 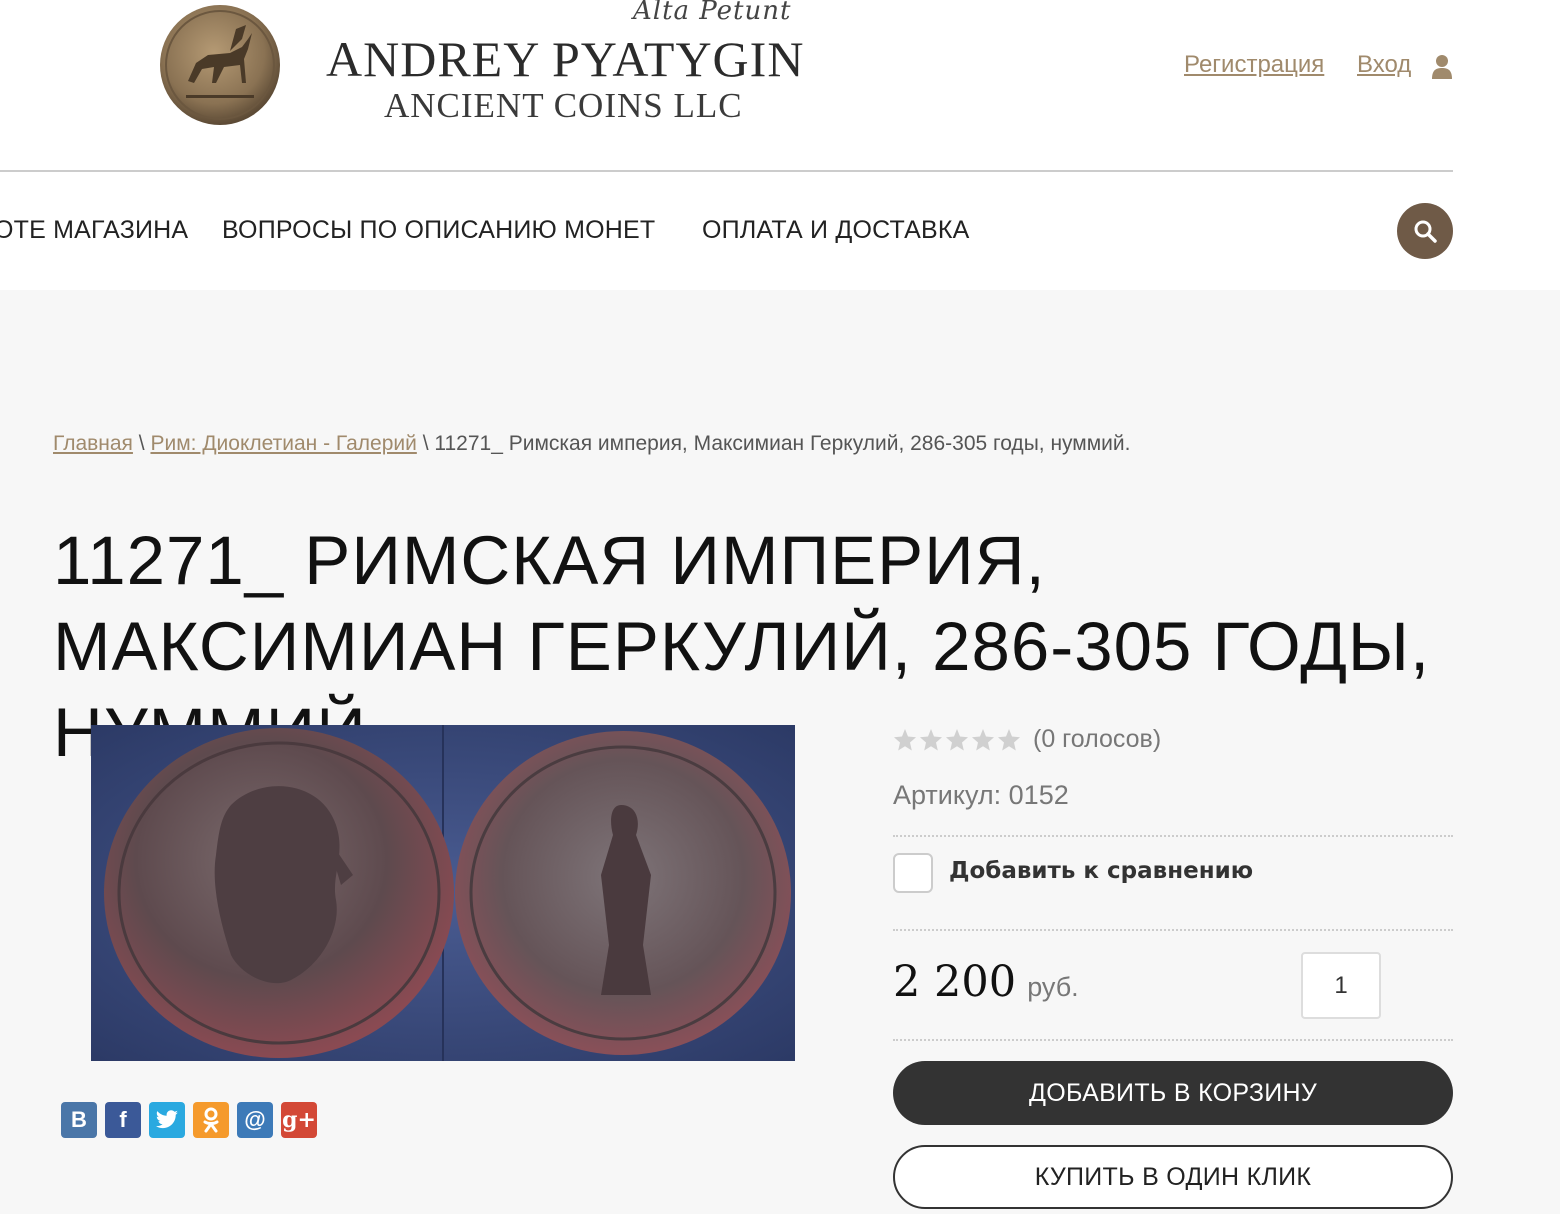 I want to click on buy-one-click-button: КУПИТЬ В ОДИН КЛИК, so click(x=1173, y=1177).